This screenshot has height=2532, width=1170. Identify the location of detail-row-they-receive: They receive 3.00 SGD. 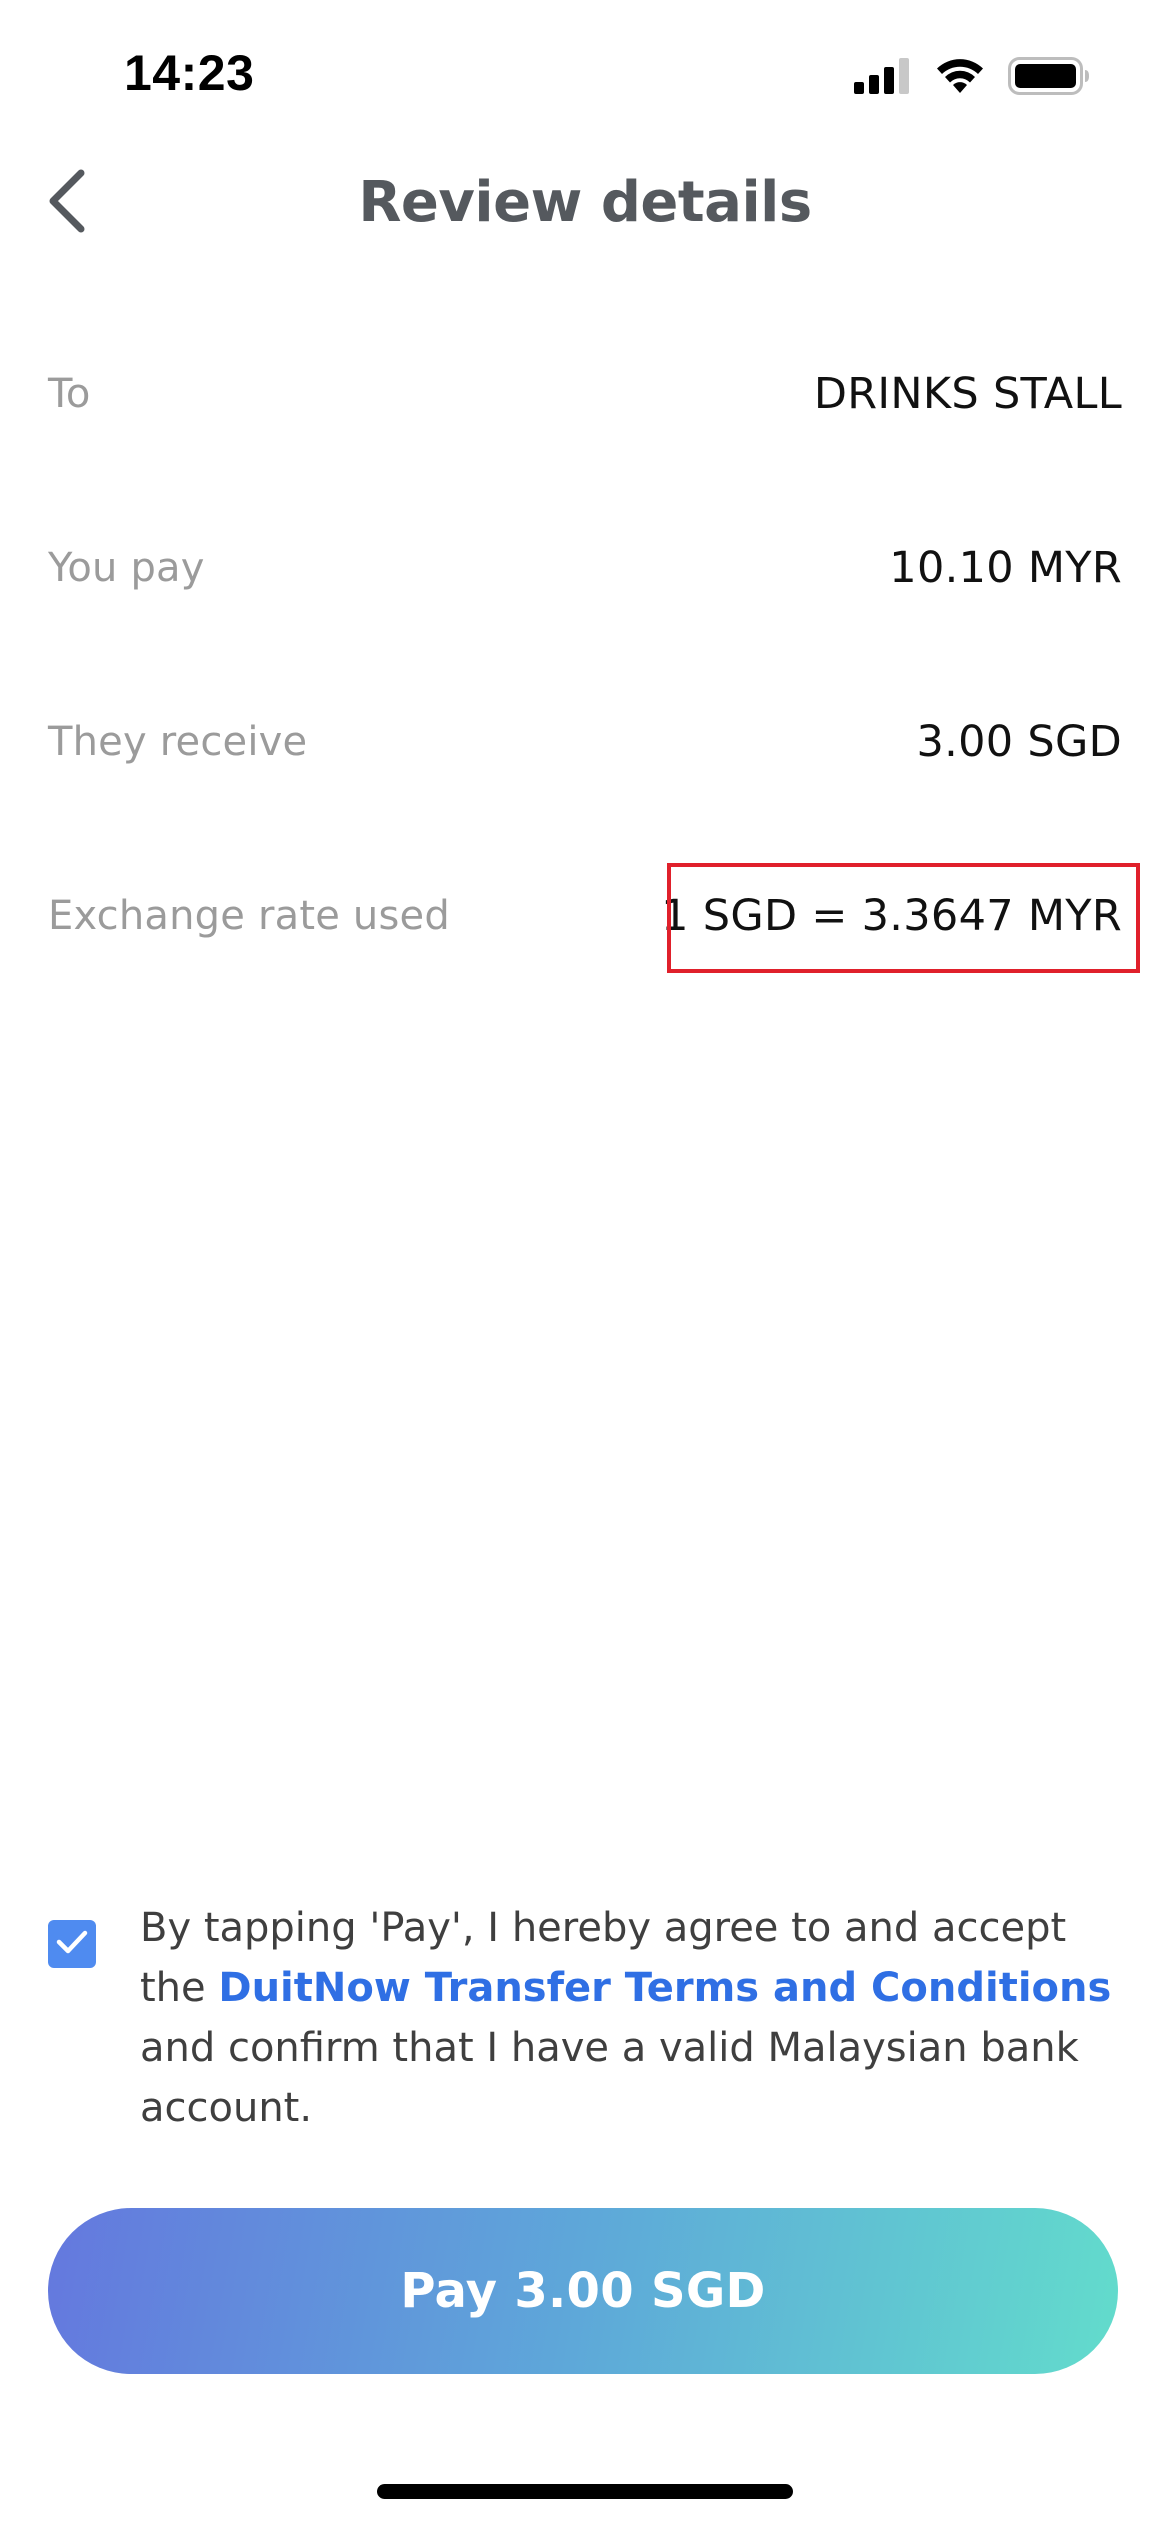
(585, 742).